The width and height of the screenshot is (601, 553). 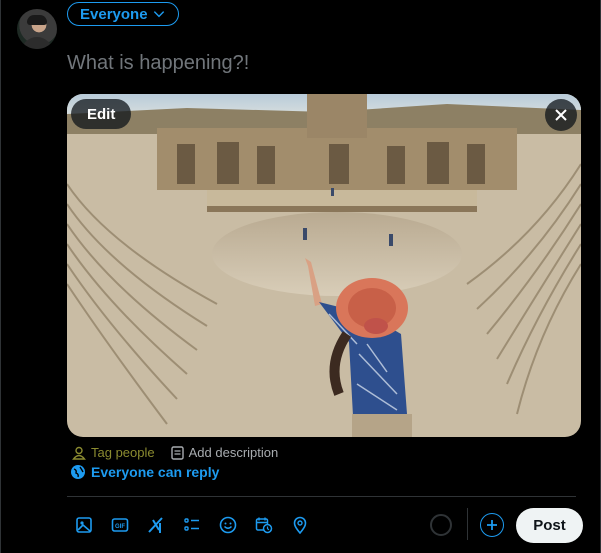 I want to click on reply-setting-button: Everyone can reply, so click(x=145, y=472).